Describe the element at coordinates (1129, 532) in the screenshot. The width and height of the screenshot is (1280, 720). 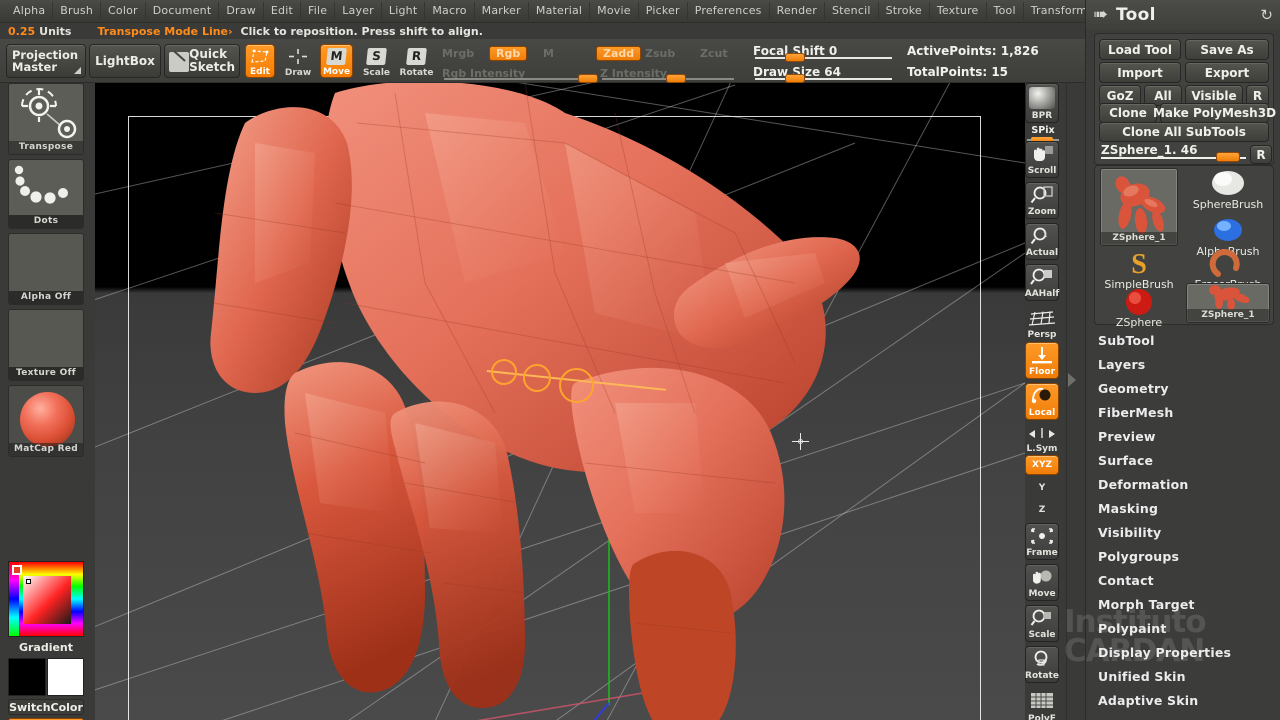
I see `tool-menu-visibility: Visibility` at that location.